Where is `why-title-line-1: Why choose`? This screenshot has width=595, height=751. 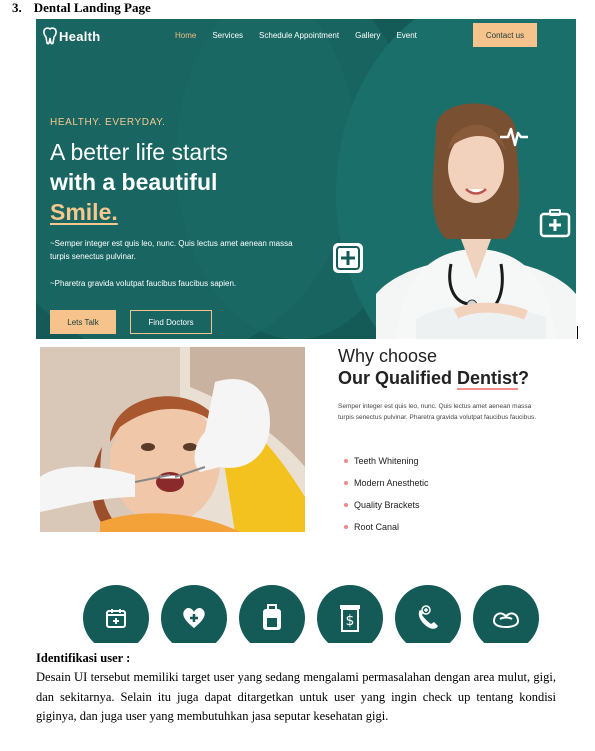
why-title-line-1: Why choose is located at coordinates (388, 356).